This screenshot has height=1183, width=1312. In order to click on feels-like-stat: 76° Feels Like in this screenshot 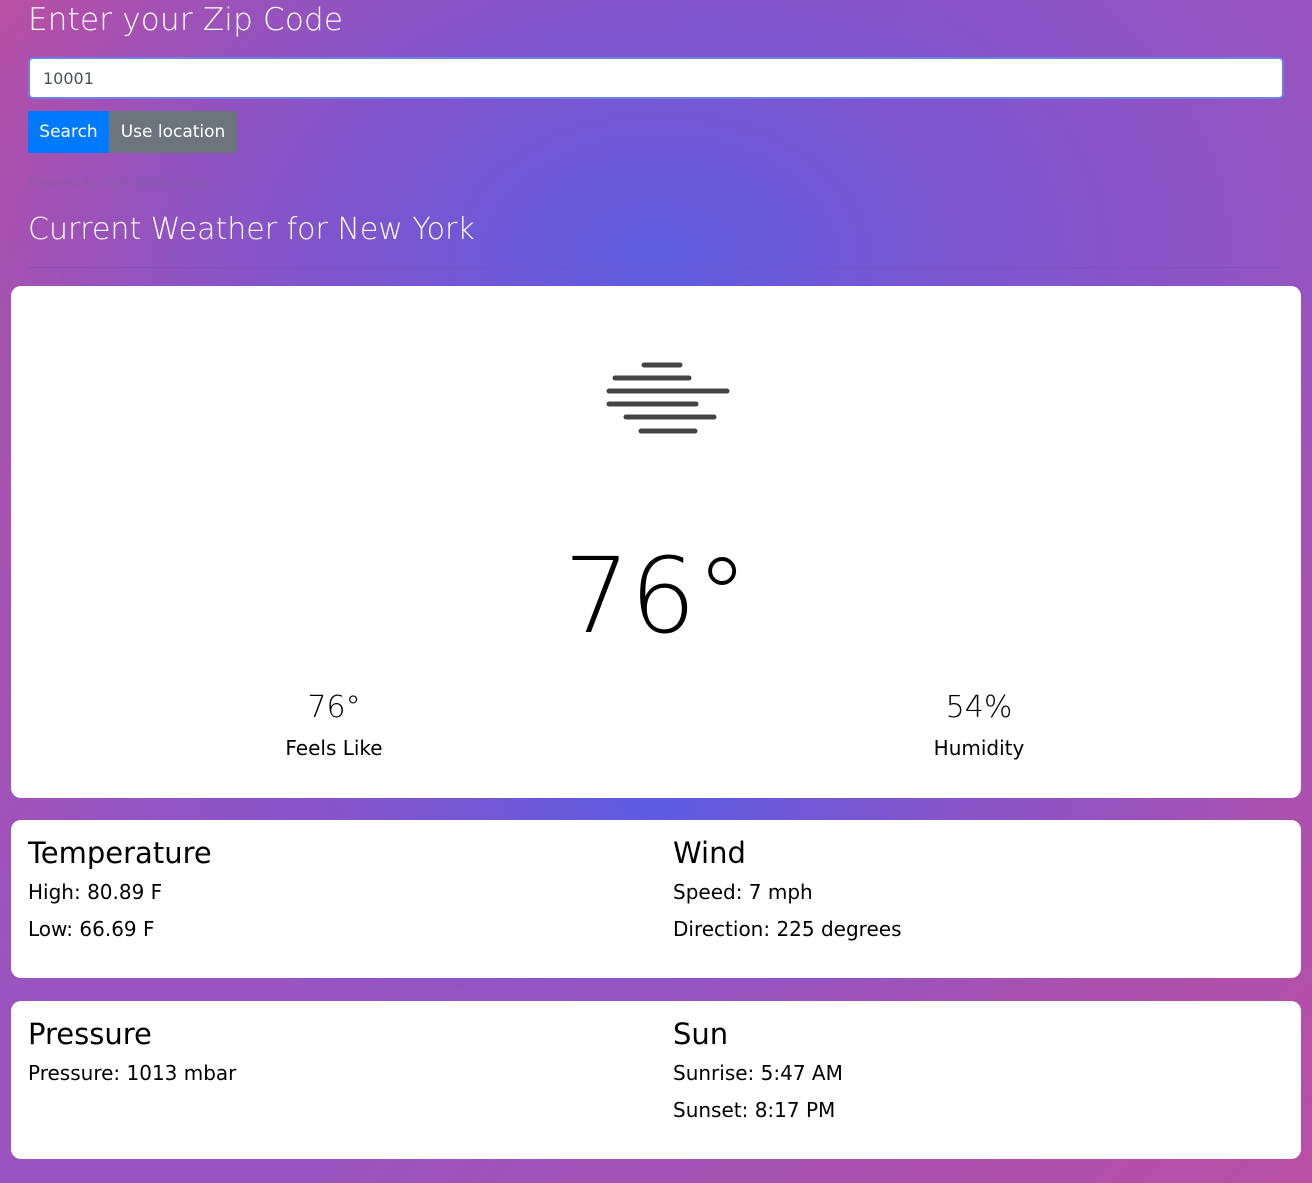, I will do `click(334, 728)`.